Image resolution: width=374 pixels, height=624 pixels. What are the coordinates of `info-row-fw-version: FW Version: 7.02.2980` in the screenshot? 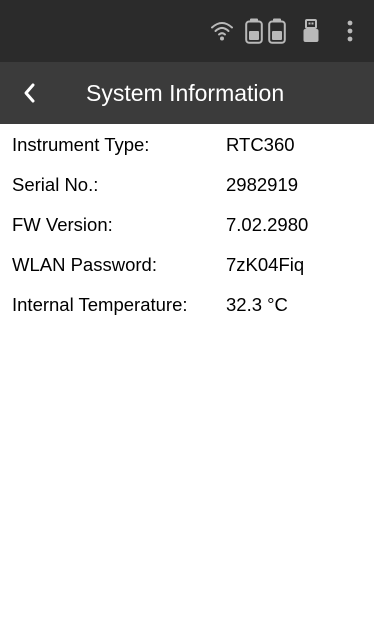 It's located at (187, 225).